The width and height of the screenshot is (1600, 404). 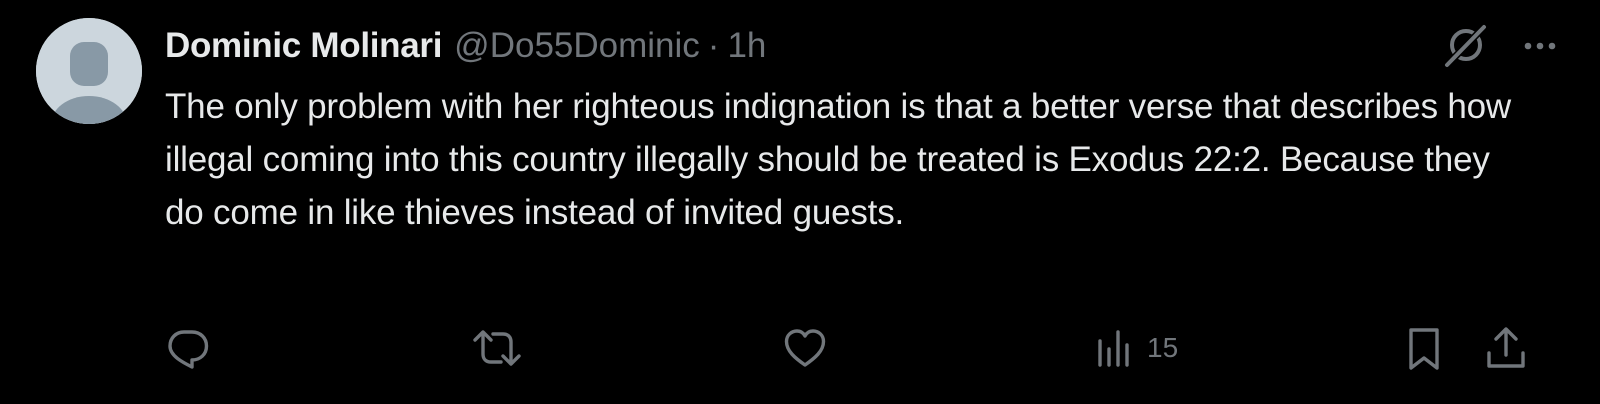 I want to click on tweet-actions: 15, so click(x=800, y=348).